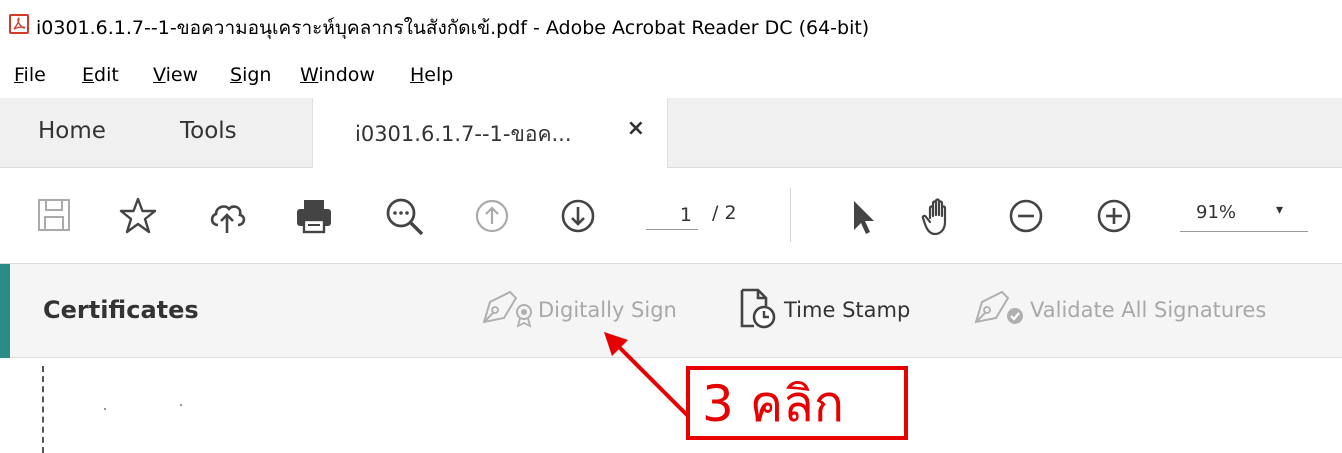 This screenshot has width=1342, height=453. Describe the element at coordinates (208, 131) in the screenshot. I see `tab-tools: Tools` at that location.